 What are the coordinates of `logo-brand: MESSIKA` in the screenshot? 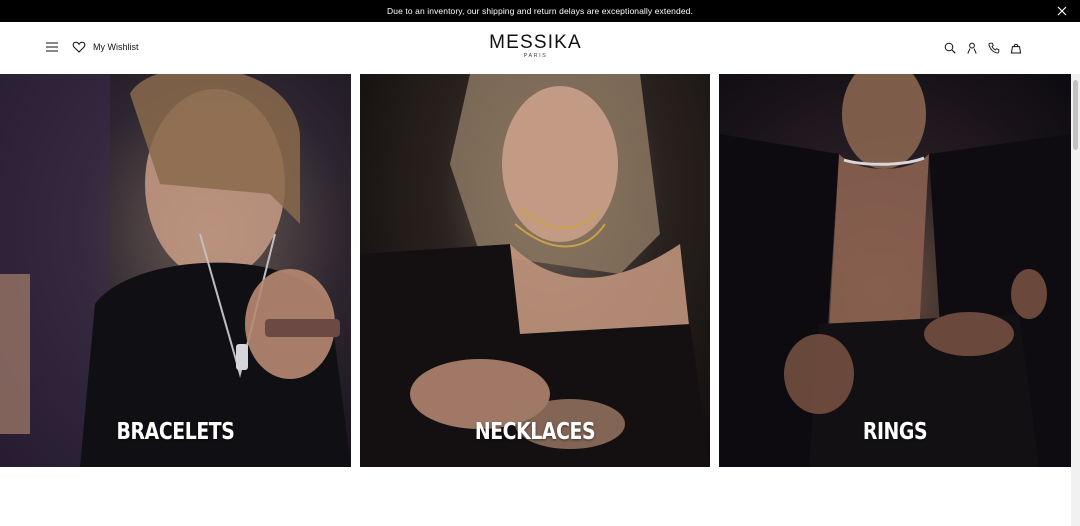 It's located at (535, 42).